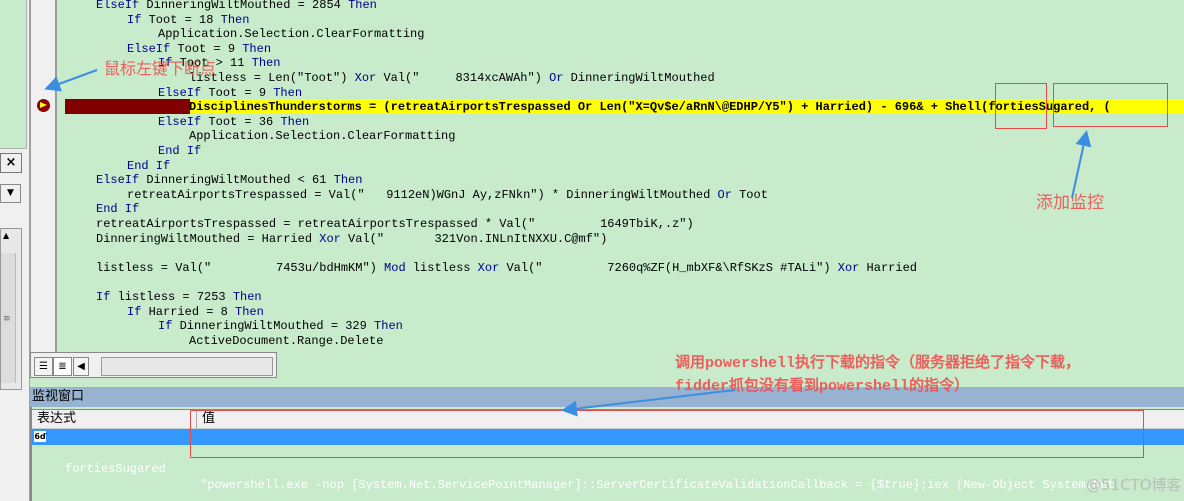 This screenshot has height=501, width=1184. What do you see at coordinates (71, 80) in the screenshot?
I see `arrow-to-gutter` at bounding box center [71, 80].